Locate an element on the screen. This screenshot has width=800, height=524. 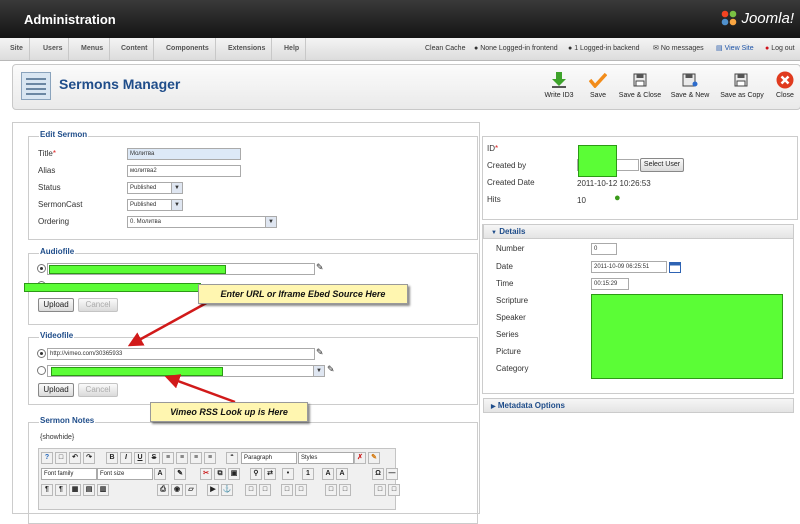
callout-vimeo-rss: Vimeo RSS Look up is Here is located at coordinates (229, 412).